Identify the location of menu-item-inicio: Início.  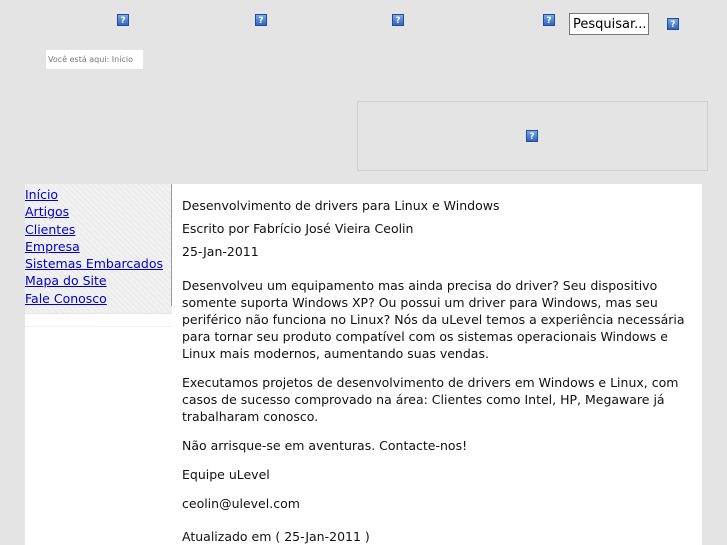
(98, 194).